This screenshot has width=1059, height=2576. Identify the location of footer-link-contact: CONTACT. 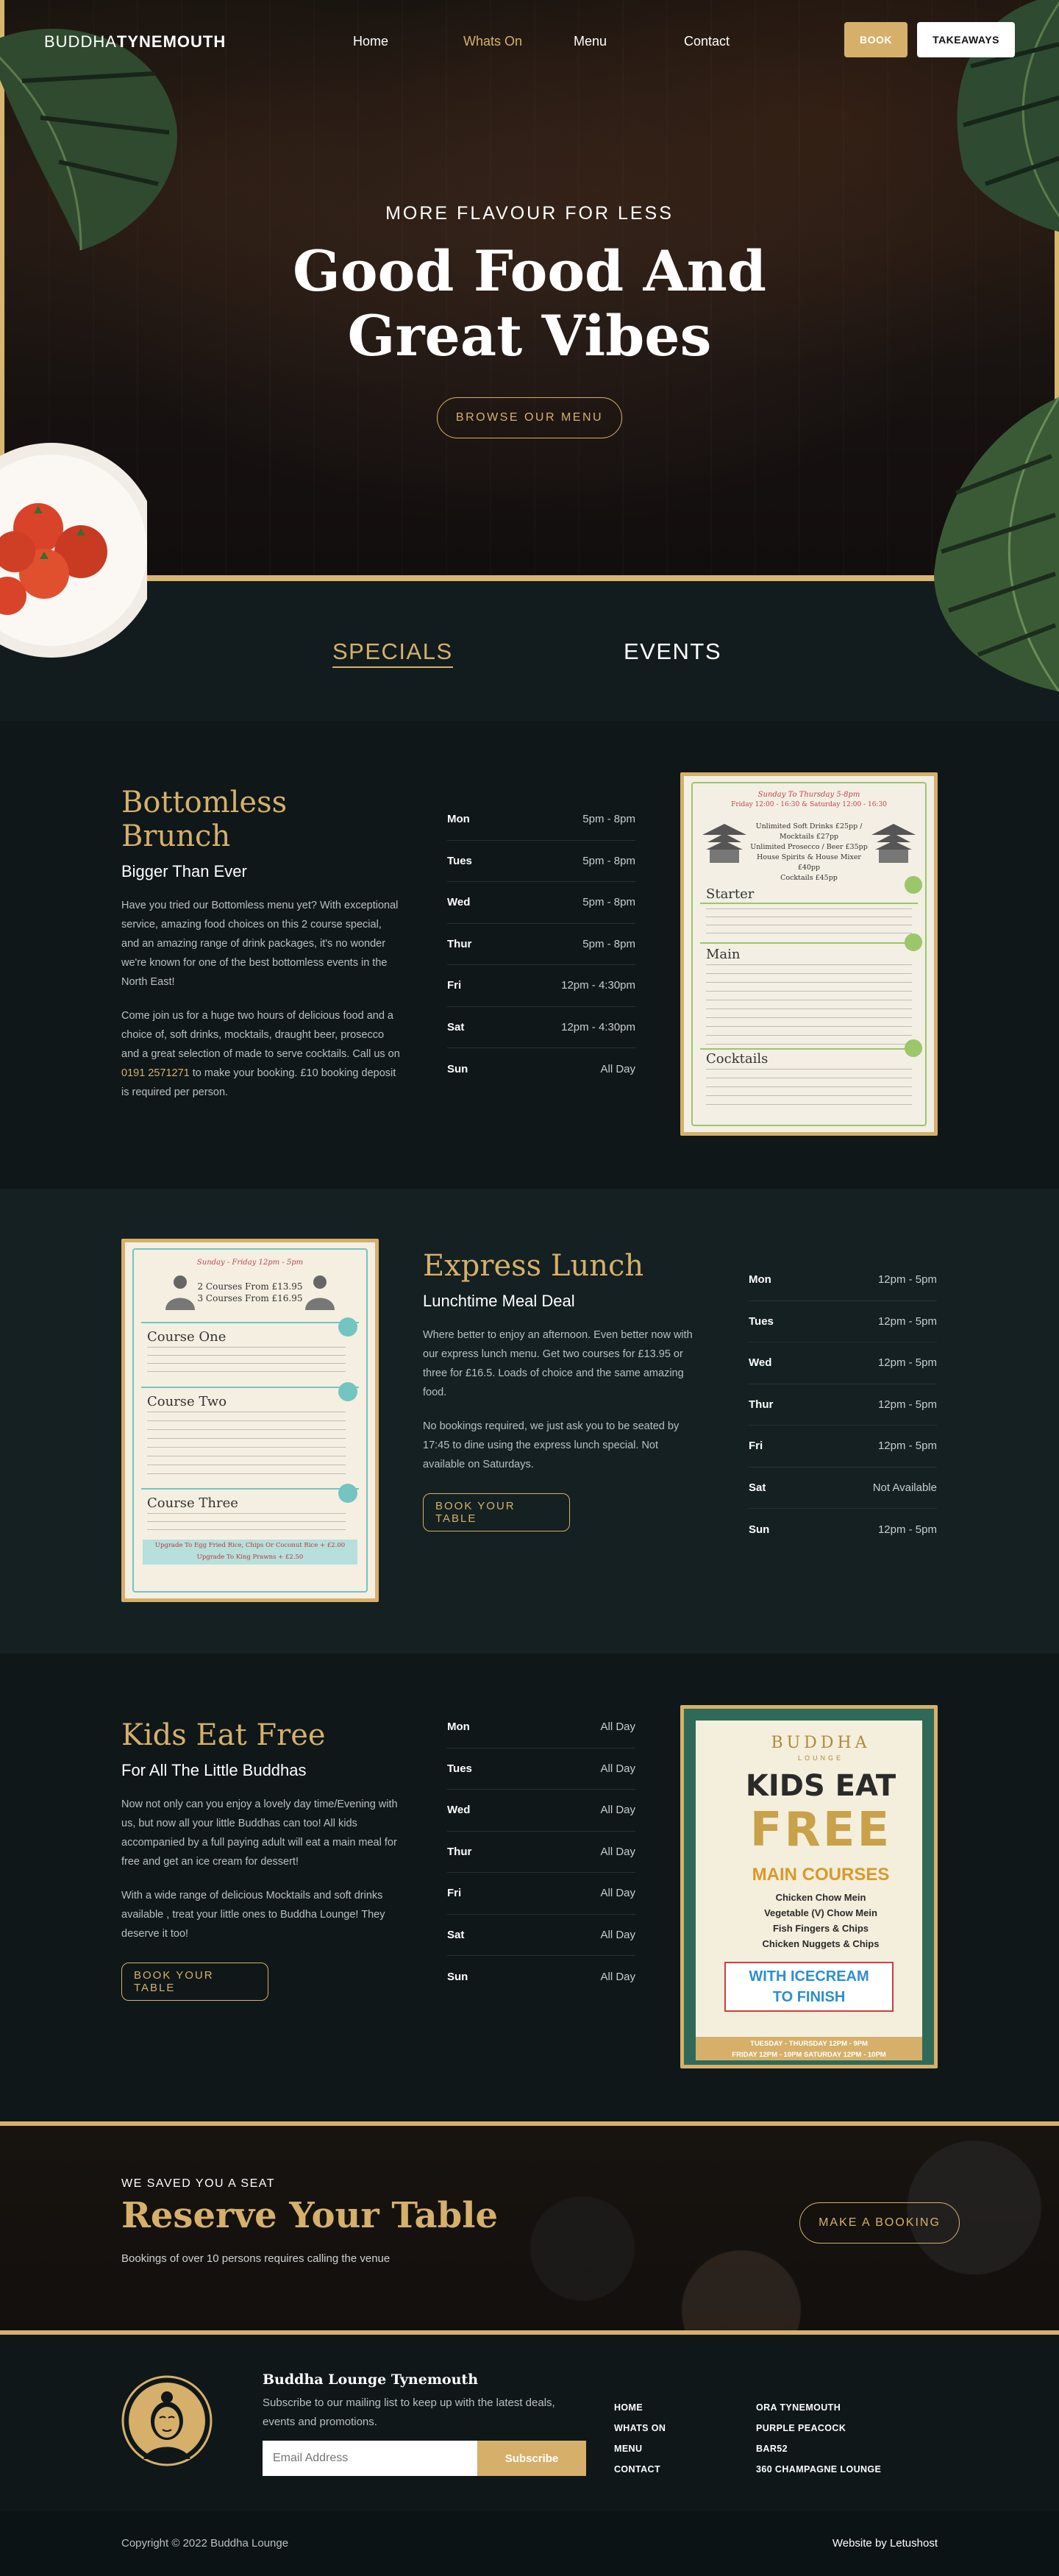
(640, 2474).